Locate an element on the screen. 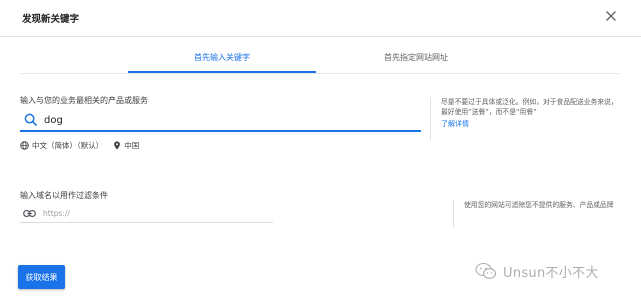 This screenshot has height=299, width=641. url-field-label: 输入域名以用作过滤条件 is located at coordinates (64, 195).